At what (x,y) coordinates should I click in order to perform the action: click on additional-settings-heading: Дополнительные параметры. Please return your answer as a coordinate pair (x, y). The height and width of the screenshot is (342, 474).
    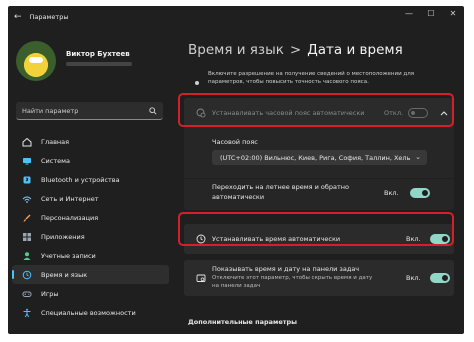
    Looking at the image, I should click on (243, 322).